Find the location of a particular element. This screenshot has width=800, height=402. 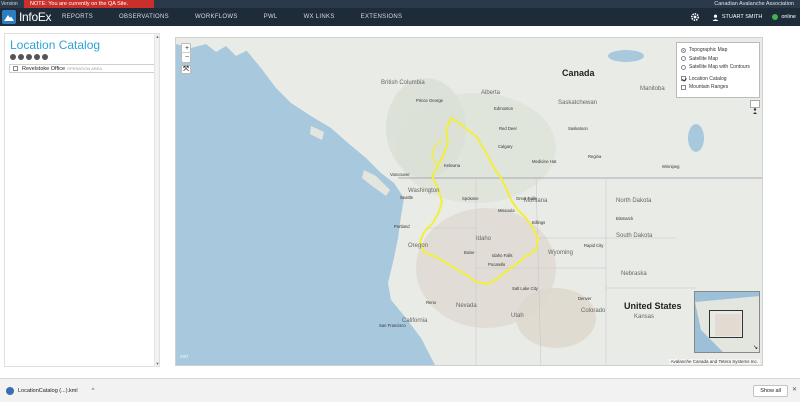

minimap-collapse-icon: ↘ is located at coordinates (755, 347).